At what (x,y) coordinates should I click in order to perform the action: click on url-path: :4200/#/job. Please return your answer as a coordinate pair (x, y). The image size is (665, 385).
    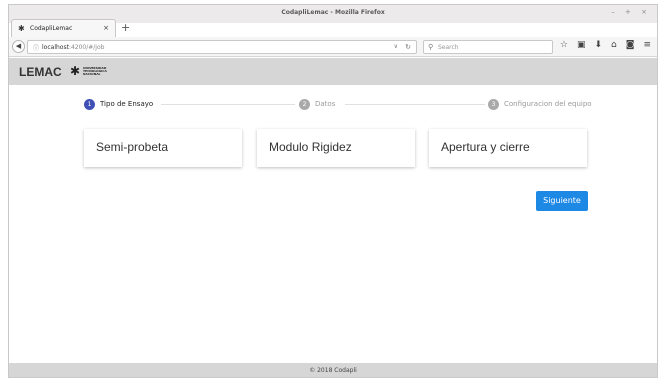
    Looking at the image, I should click on (86, 47).